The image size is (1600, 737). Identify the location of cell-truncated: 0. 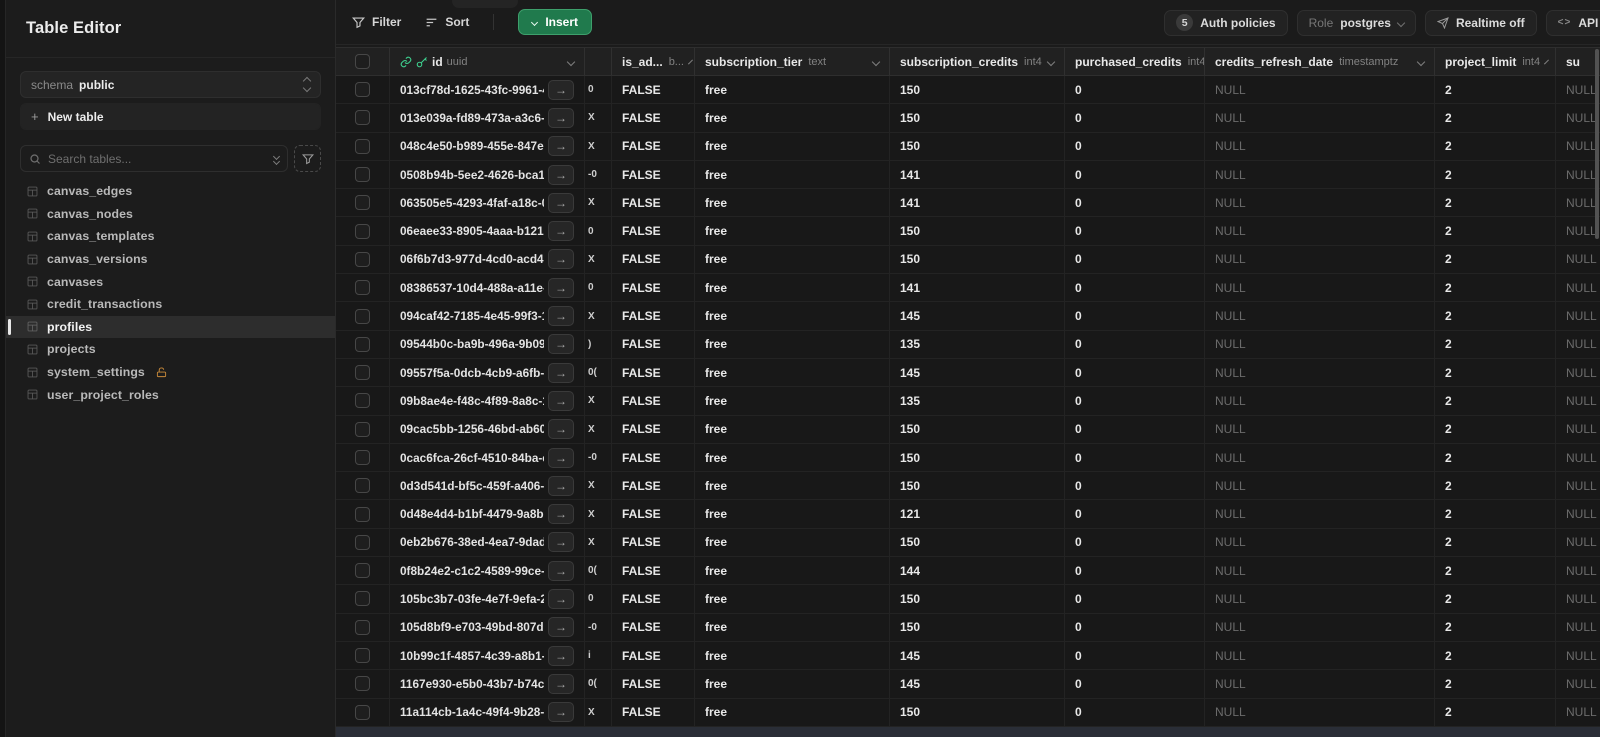
(598, 599).